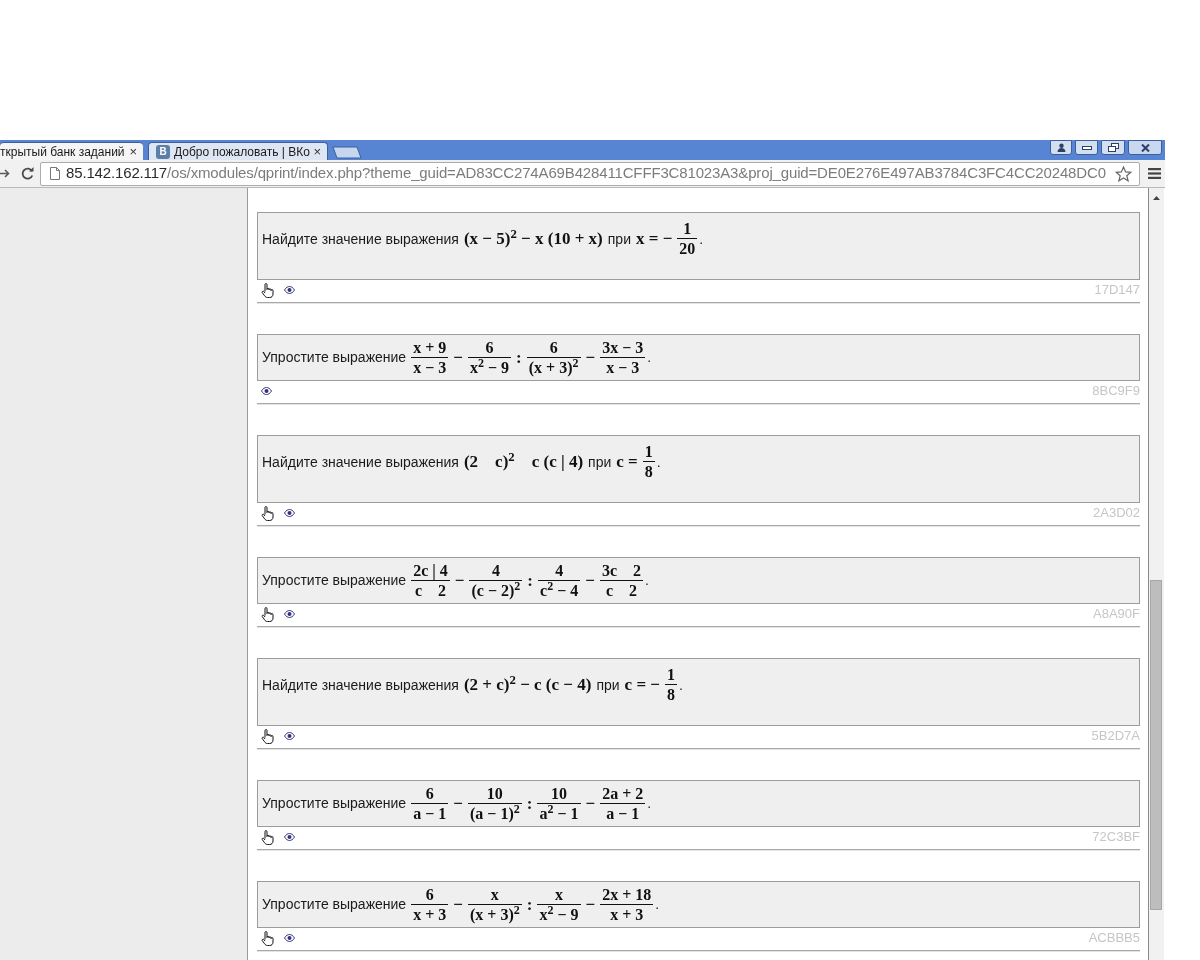 This screenshot has width=1200, height=960. I want to click on minimize-button, so click(1086, 147).